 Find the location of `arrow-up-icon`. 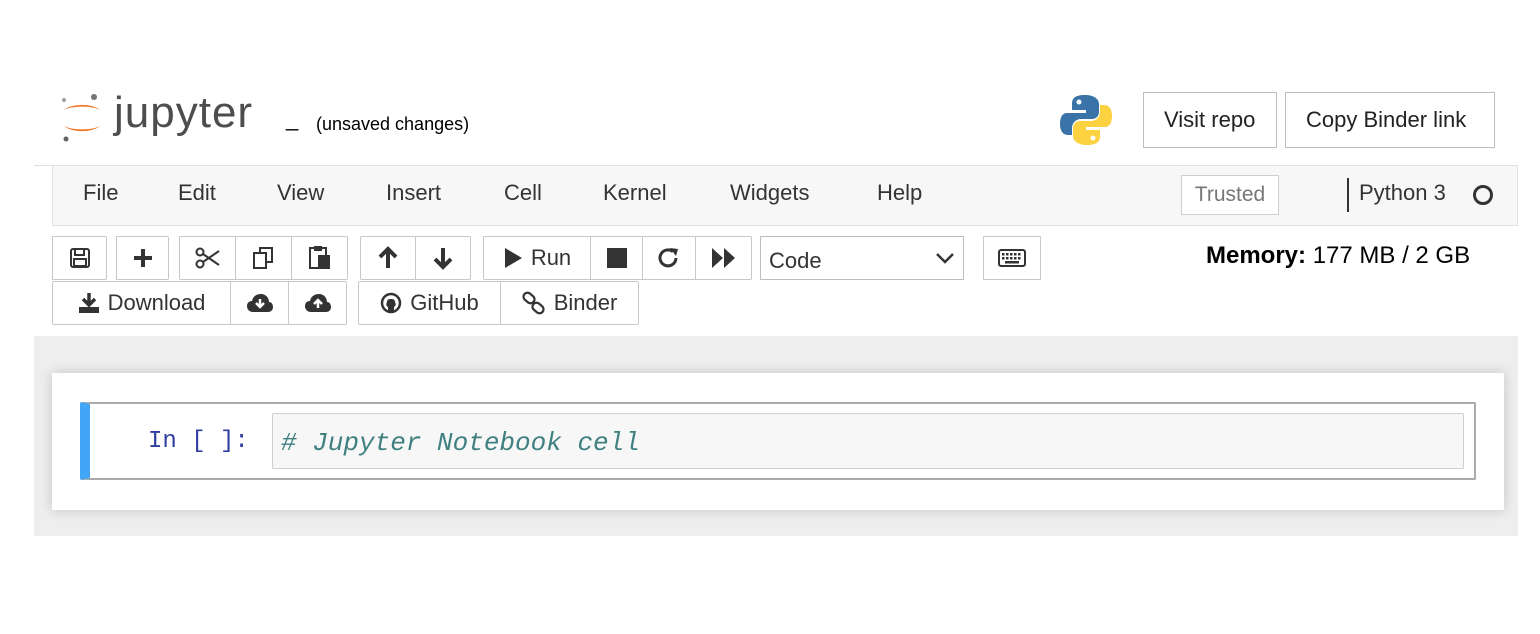

arrow-up-icon is located at coordinates (388, 257).